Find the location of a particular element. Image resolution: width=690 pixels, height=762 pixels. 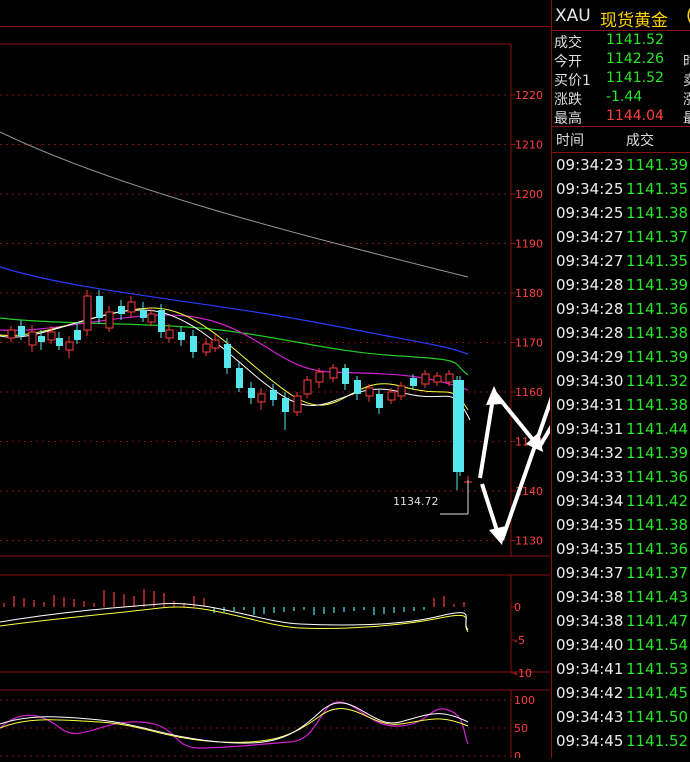

price-axis-label: 1170 is located at coordinates (529, 343).